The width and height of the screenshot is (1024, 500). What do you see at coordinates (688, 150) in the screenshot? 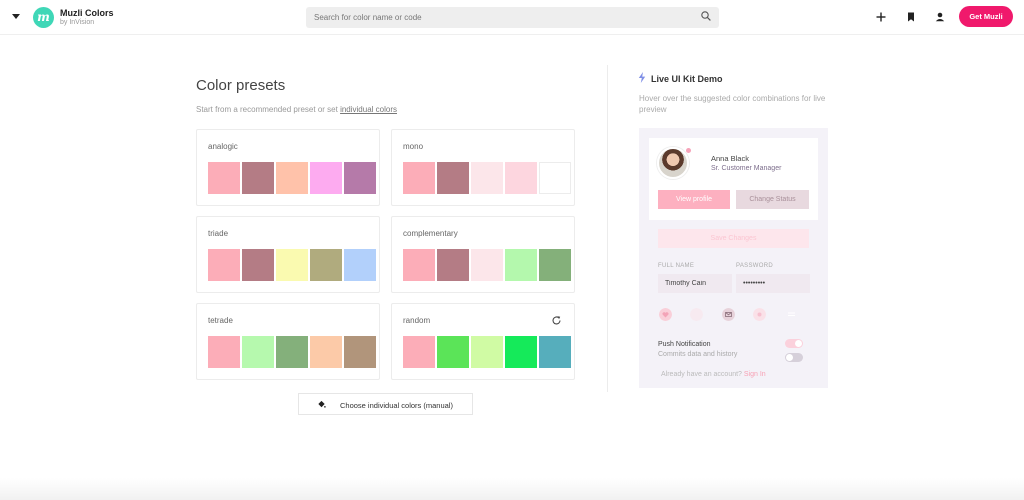
I see `status-dot` at bounding box center [688, 150].